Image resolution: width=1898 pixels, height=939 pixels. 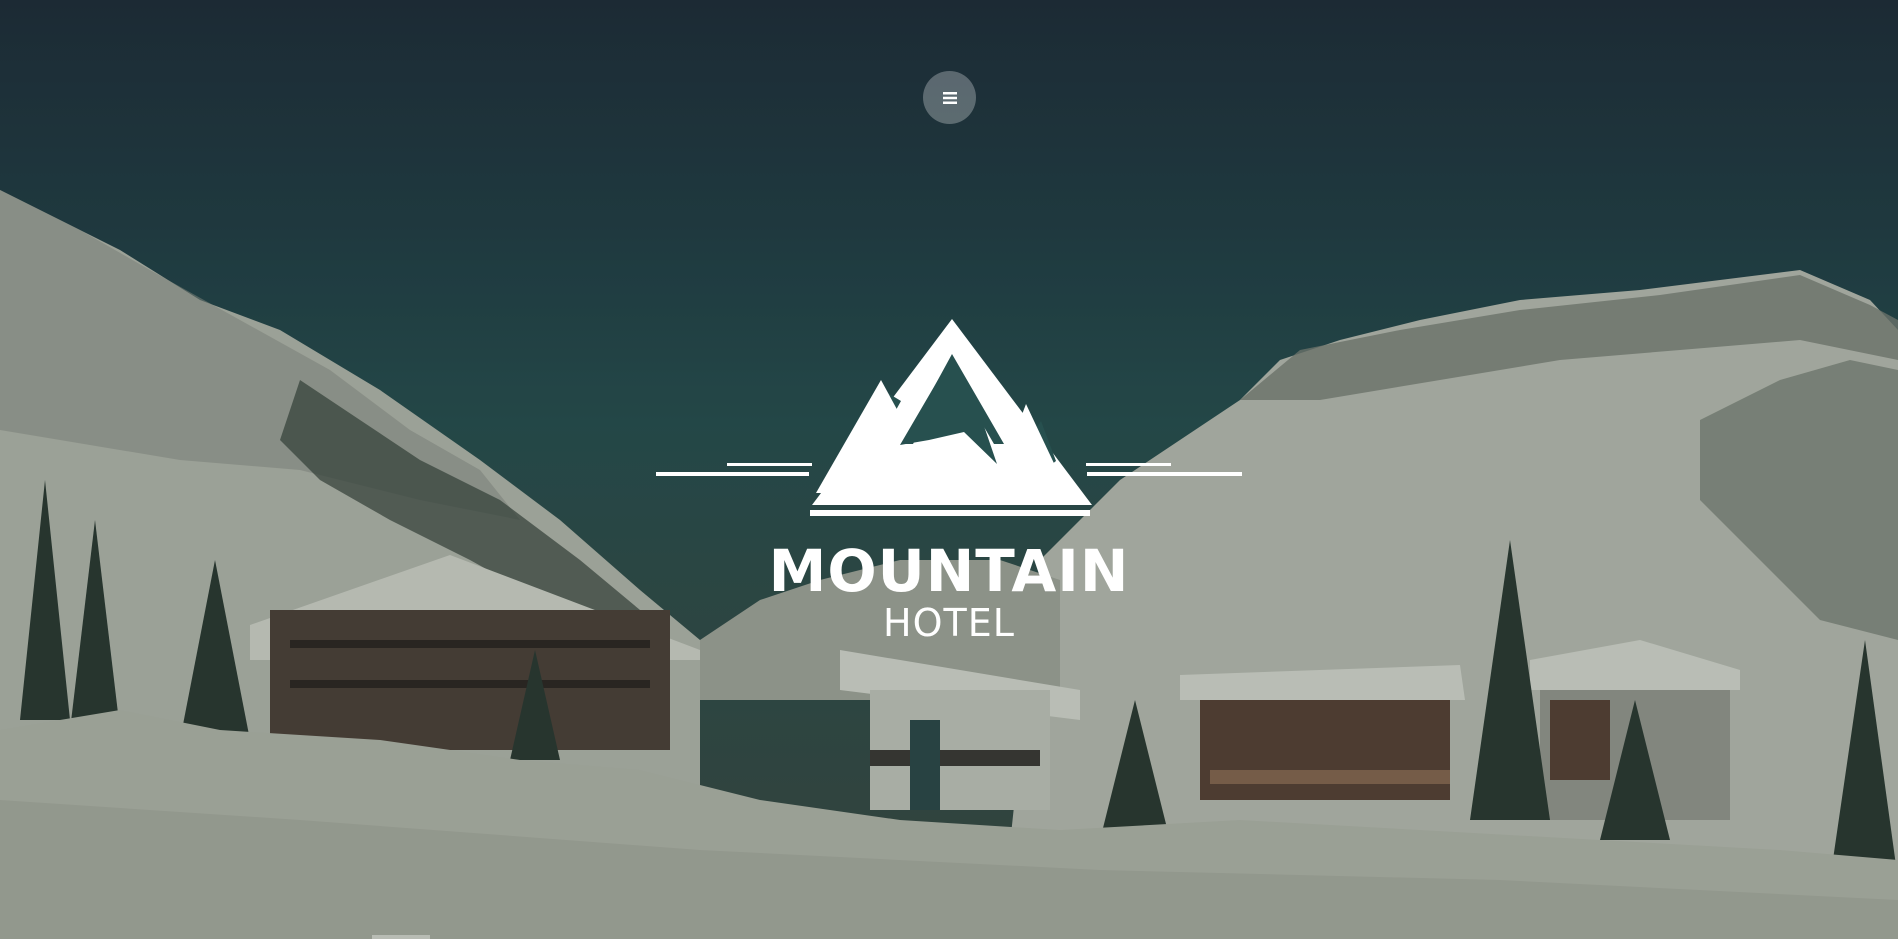 What do you see at coordinates (949, 623) in the screenshot?
I see `brand-subtitle: HOTEL` at bounding box center [949, 623].